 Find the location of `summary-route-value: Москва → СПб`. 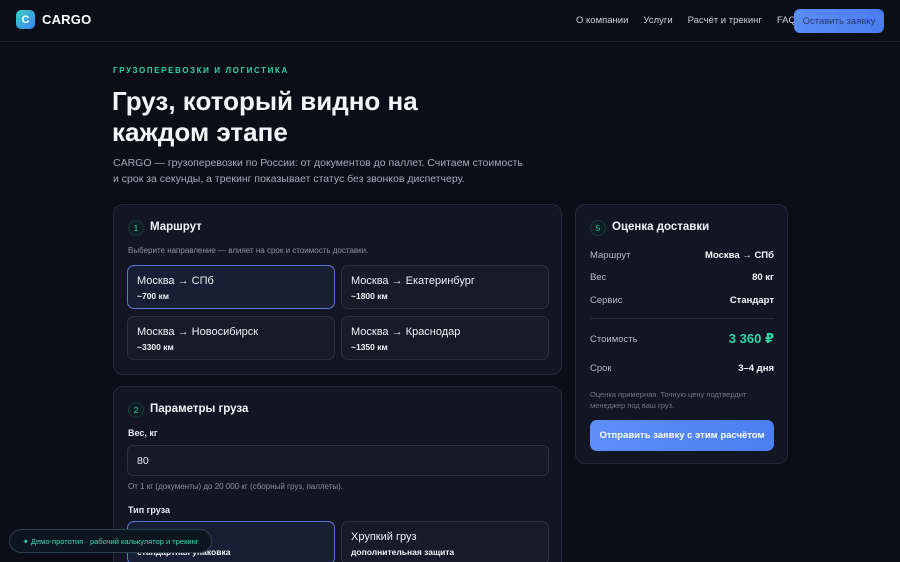

summary-route-value: Москва → СПб is located at coordinates (739, 255).